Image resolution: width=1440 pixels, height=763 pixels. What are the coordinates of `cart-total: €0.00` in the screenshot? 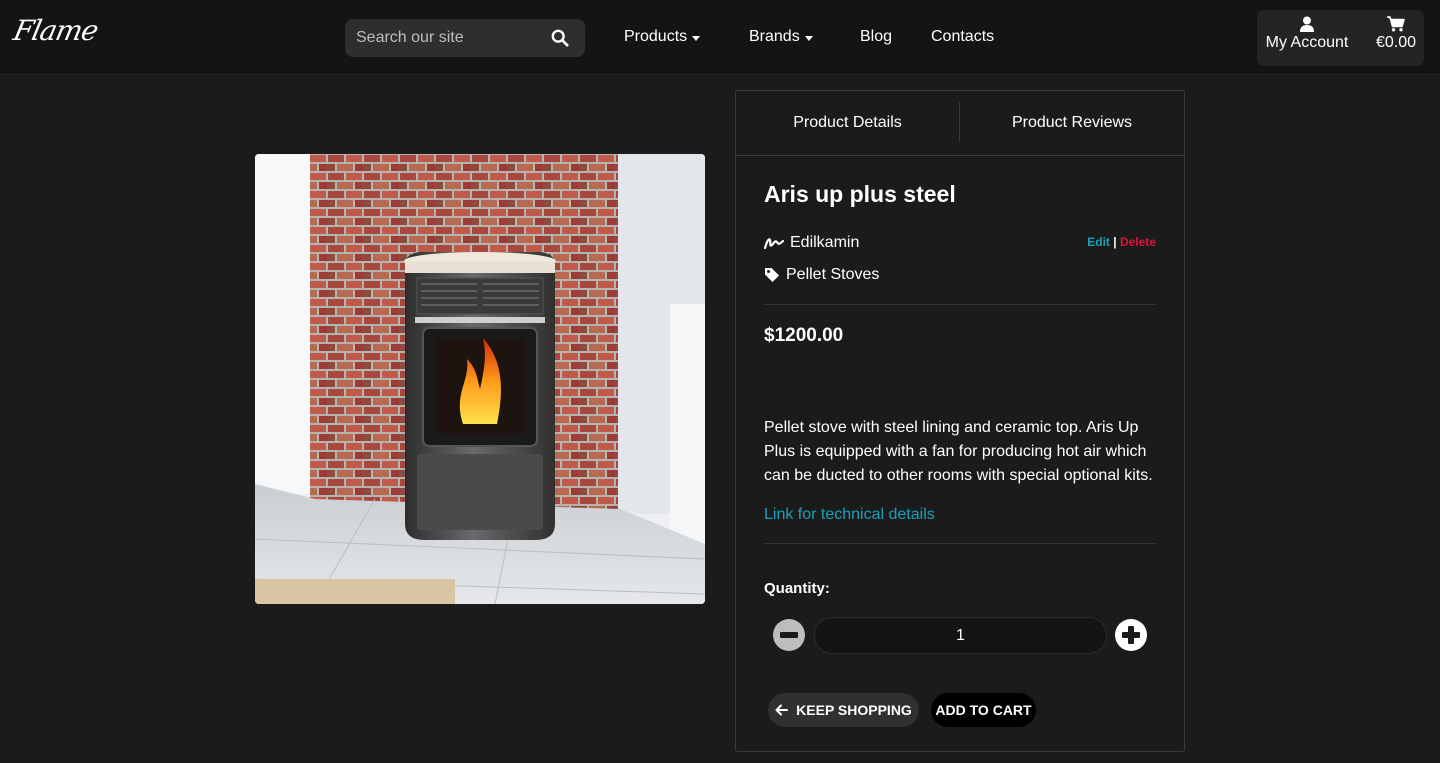 It's located at (1396, 42).